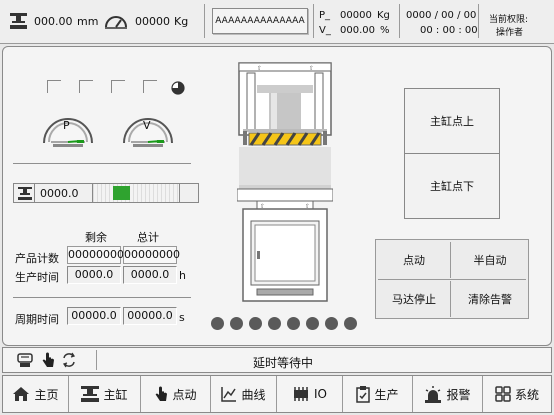  What do you see at coordinates (181, 21) in the screenshot?
I see `load-unit: Kg` at bounding box center [181, 21].